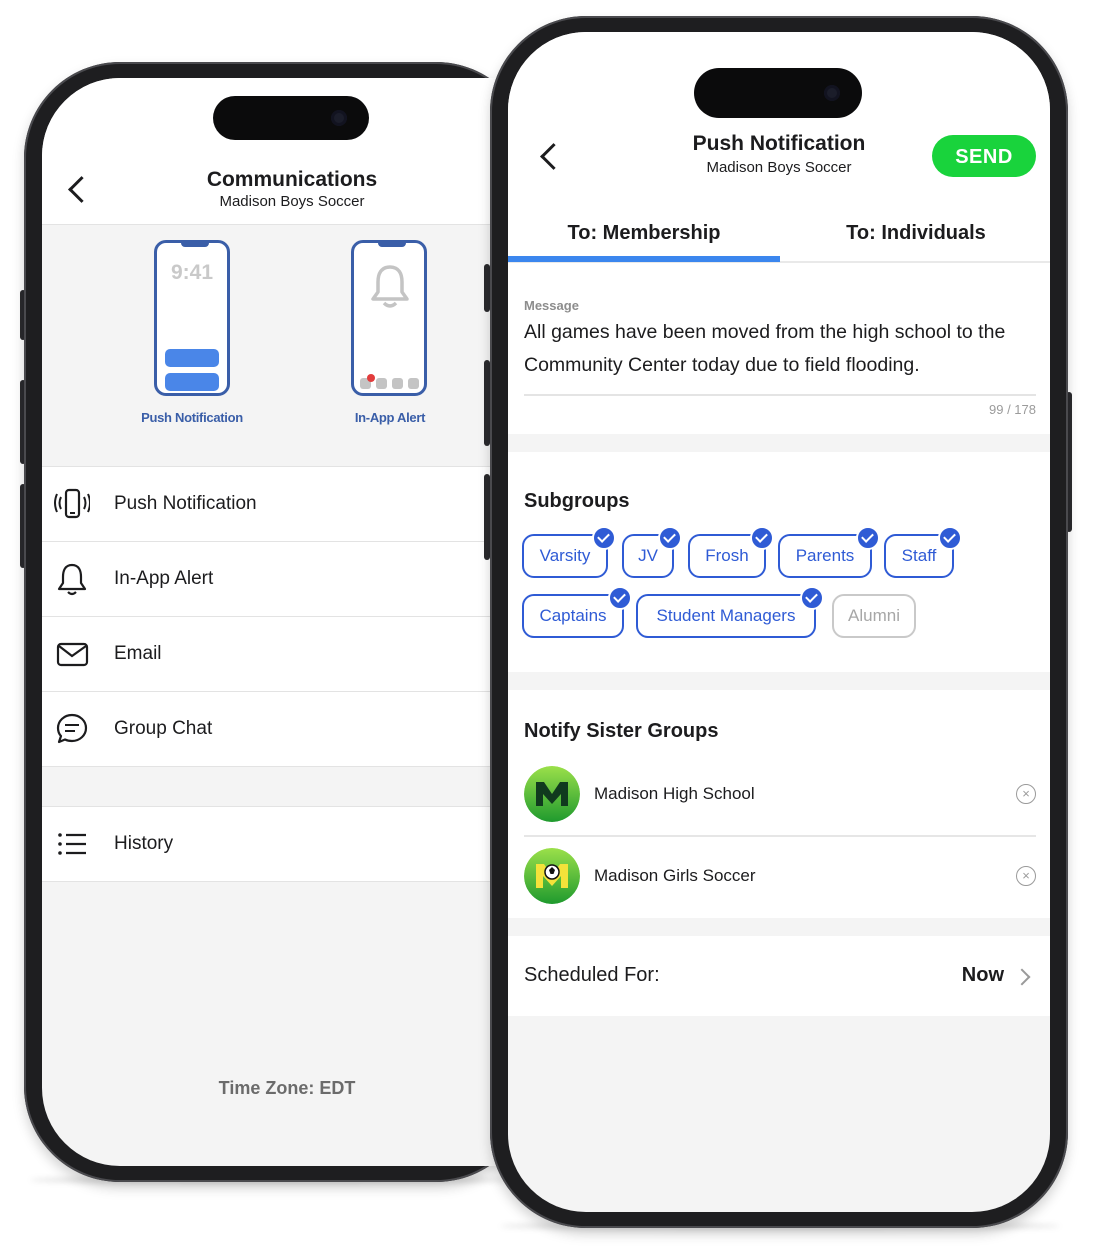 The width and height of the screenshot is (1100, 1247). What do you see at coordinates (72, 728) in the screenshot?
I see `chat-bubble-icon` at bounding box center [72, 728].